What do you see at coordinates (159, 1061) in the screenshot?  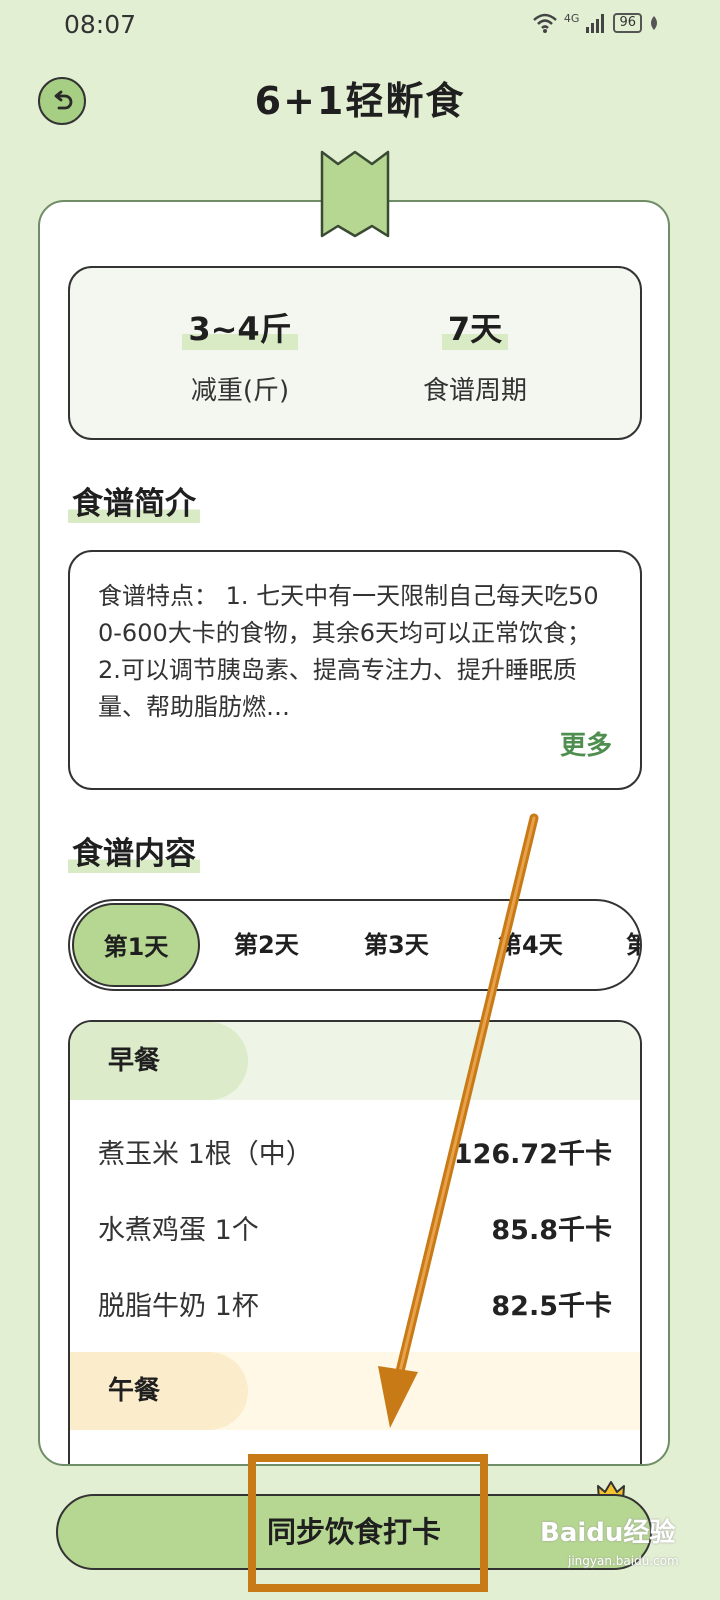 I see `breakfast-label: 早餐` at bounding box center [159, 1061].